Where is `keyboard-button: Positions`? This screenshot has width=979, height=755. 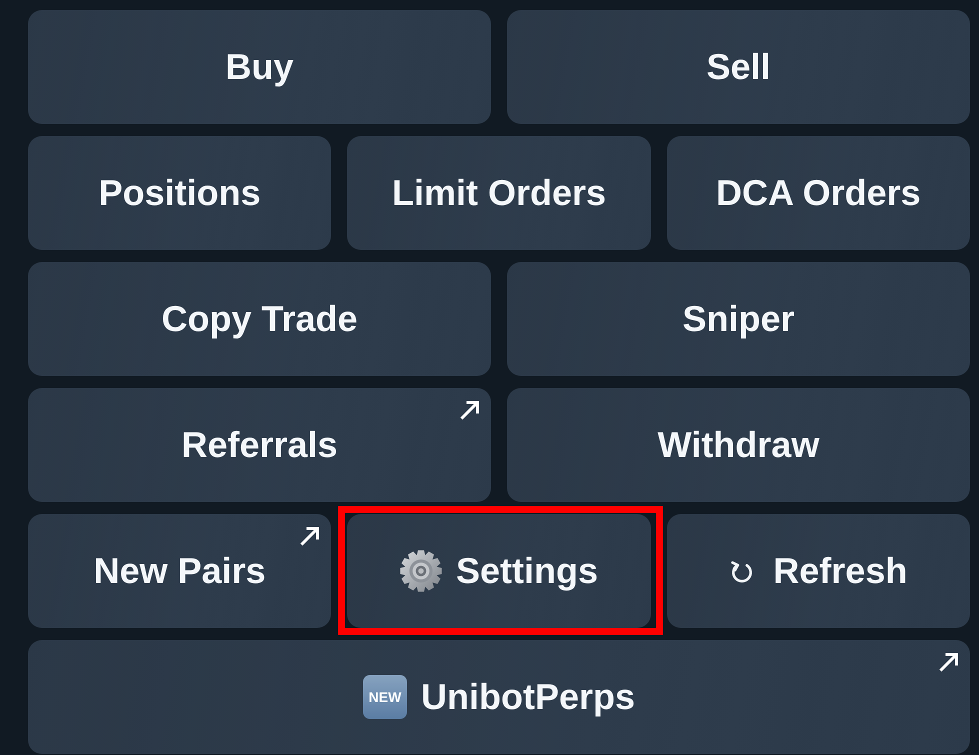 keyboard-button: Positions is located at coordinates (180, 193).